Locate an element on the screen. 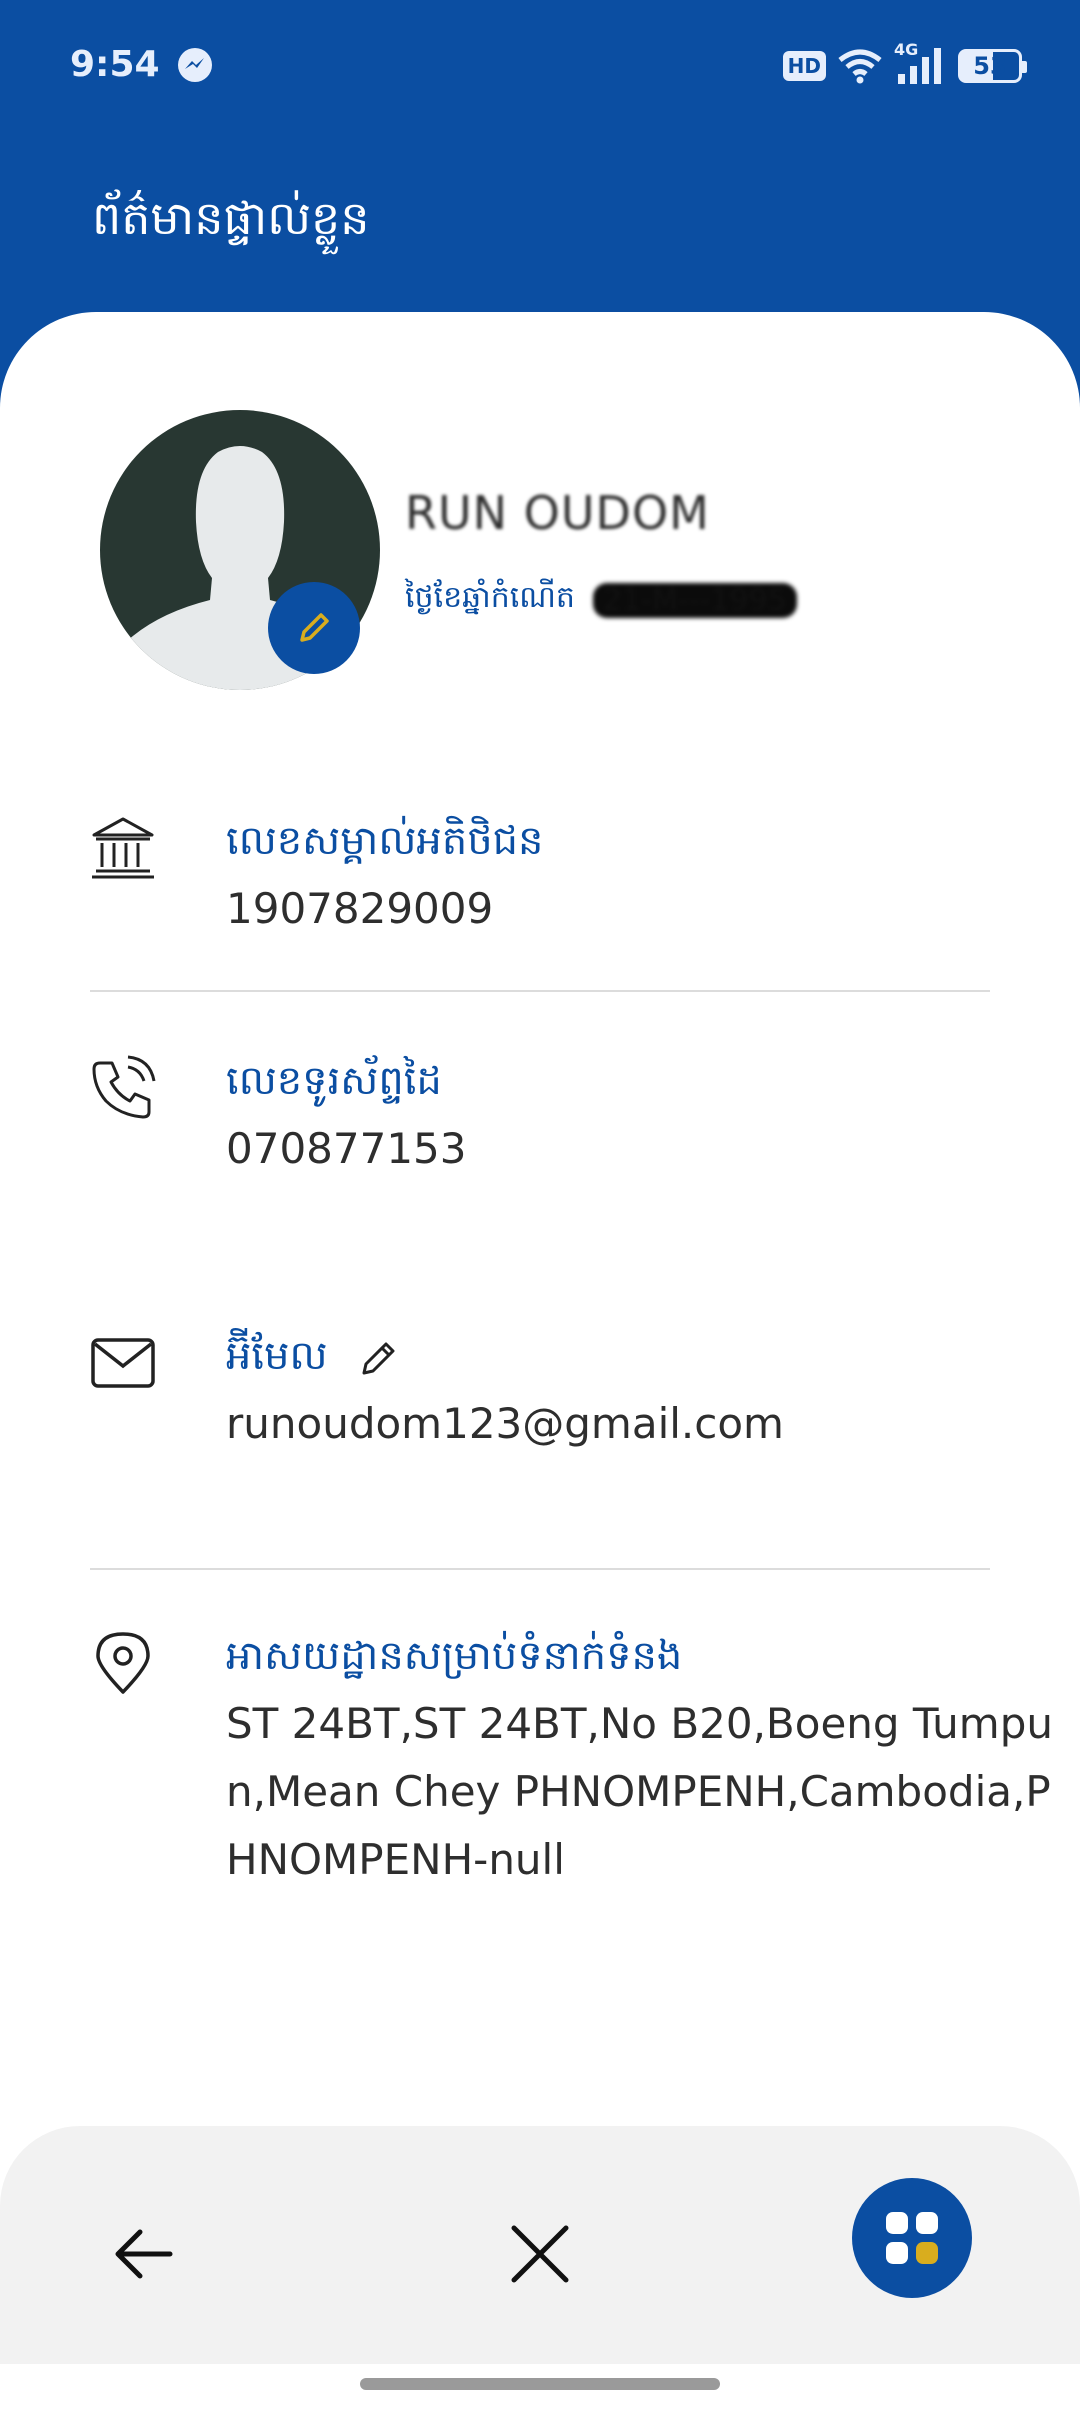 This screenshot has height=2414, width=1080. email-row: អ៊ីមែល runoudom123@gmail.com is located at coordinates (540, 1400).